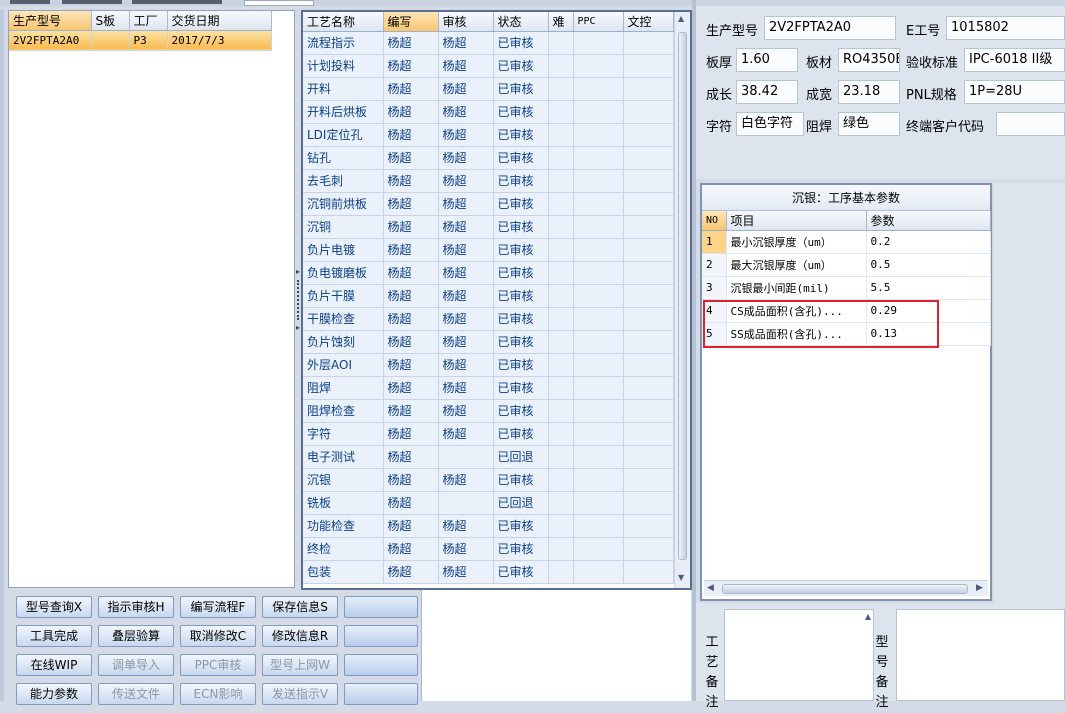  I want to click on pnl-field: 1P=28U, so click(1014, 92).